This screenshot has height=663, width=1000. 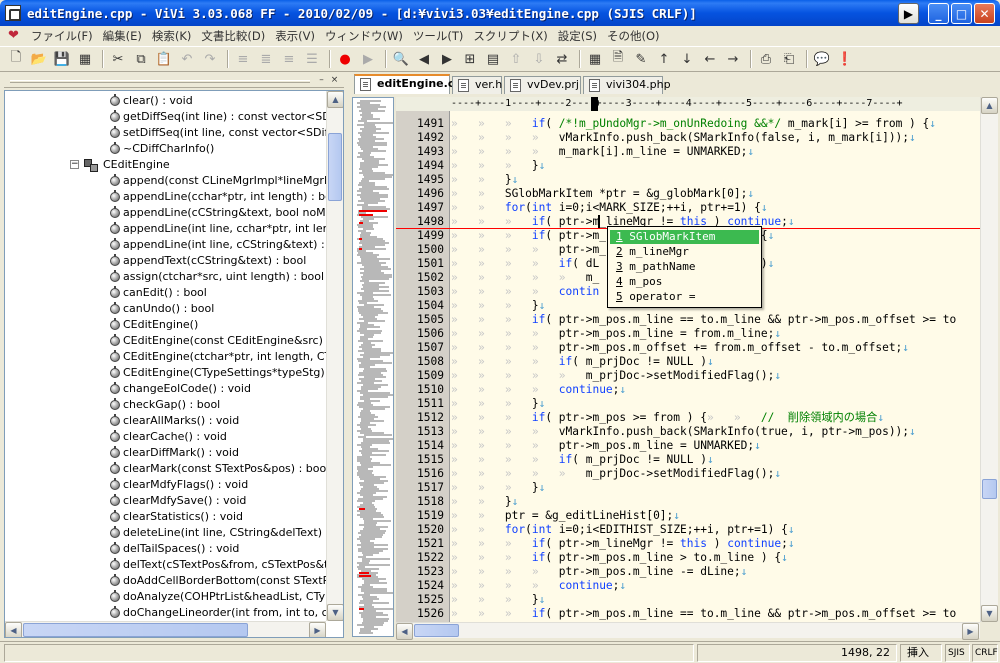 I want to click on tree-vertical-scrollbar: ▲ ▼, so click(x=334, y=356).